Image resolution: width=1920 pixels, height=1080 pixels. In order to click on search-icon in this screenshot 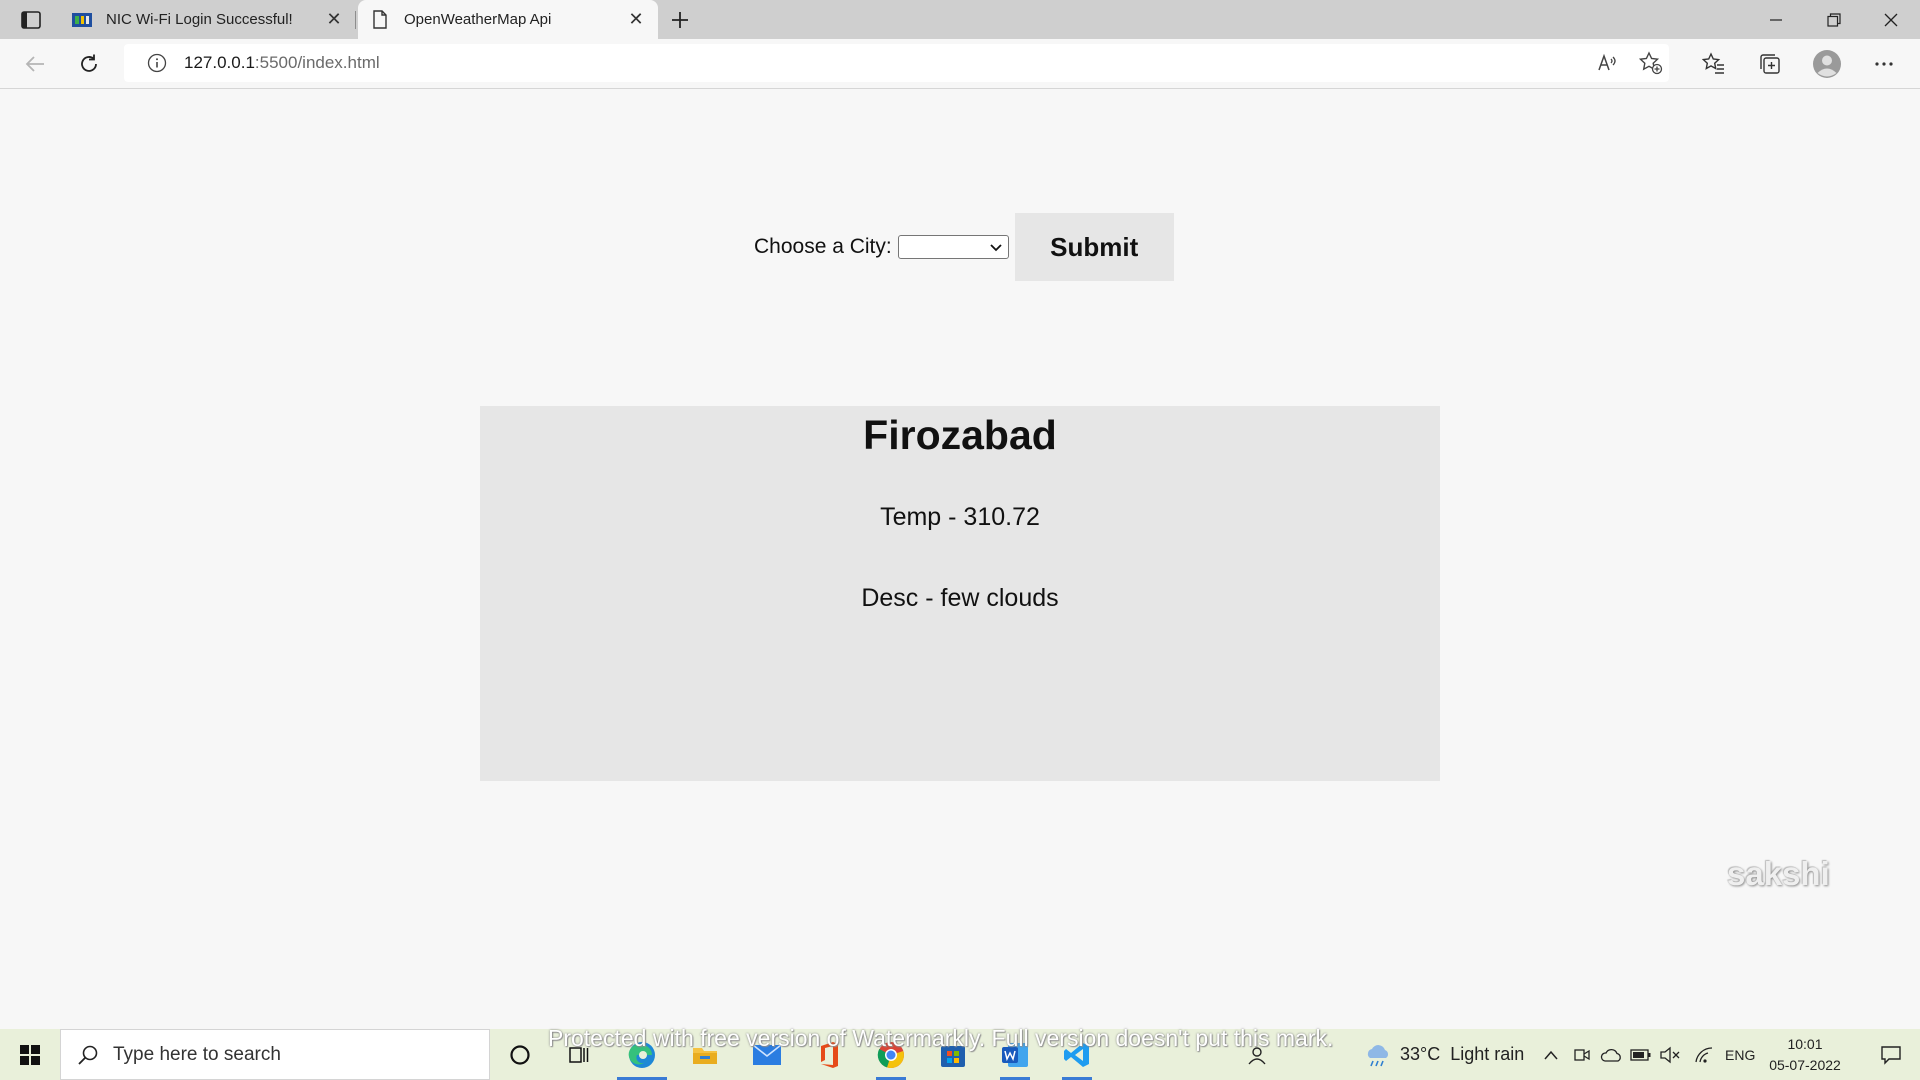, I will do `click(88, 1055)`.